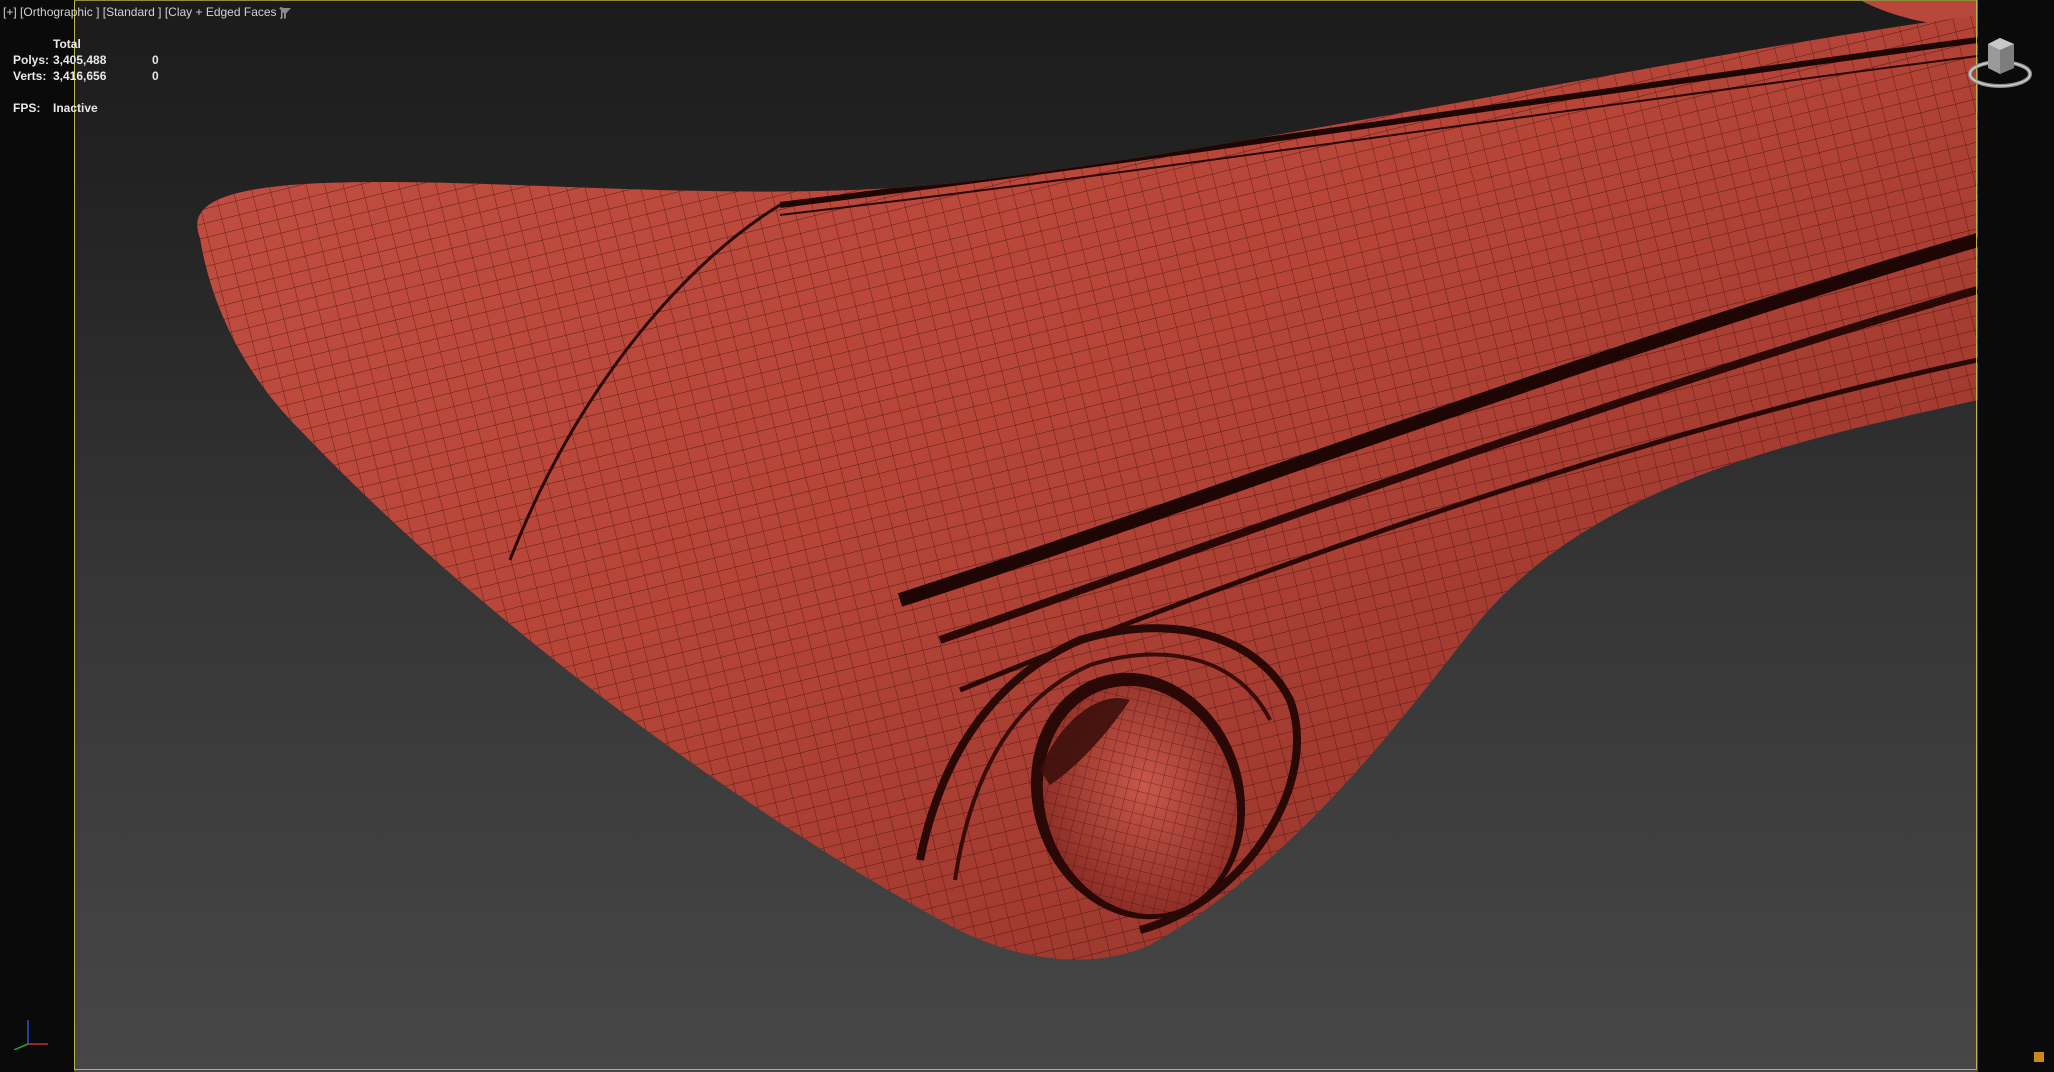 This screenshot has width=2054, height=1072. What do you see at coordinates (224, 12) in the screenshot?
I see `viewport-style-menu: [Clay + Edged Faces ]` at bounding box center [224, 12].